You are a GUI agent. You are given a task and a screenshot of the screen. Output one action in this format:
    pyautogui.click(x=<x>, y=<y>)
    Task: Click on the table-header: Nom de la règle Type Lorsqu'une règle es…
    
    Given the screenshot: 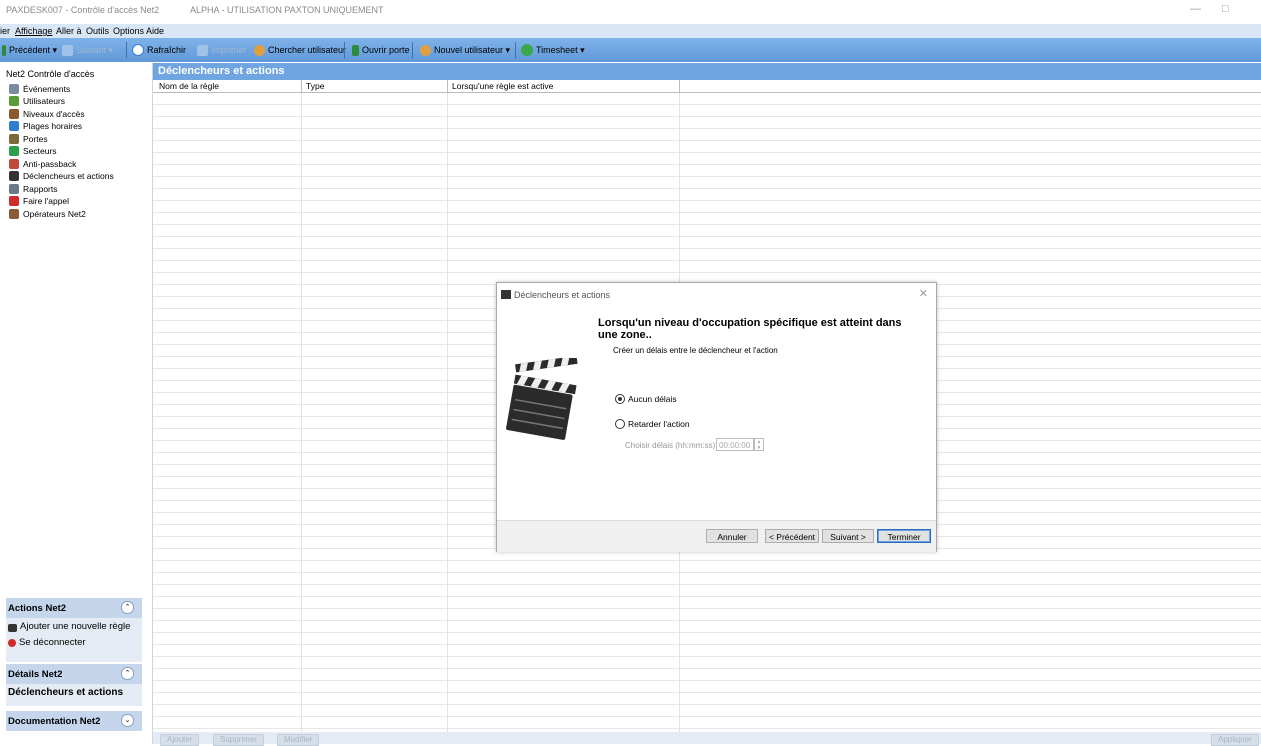 What is the action you would take?
    pyautogui.click(x=707, y=86)
    